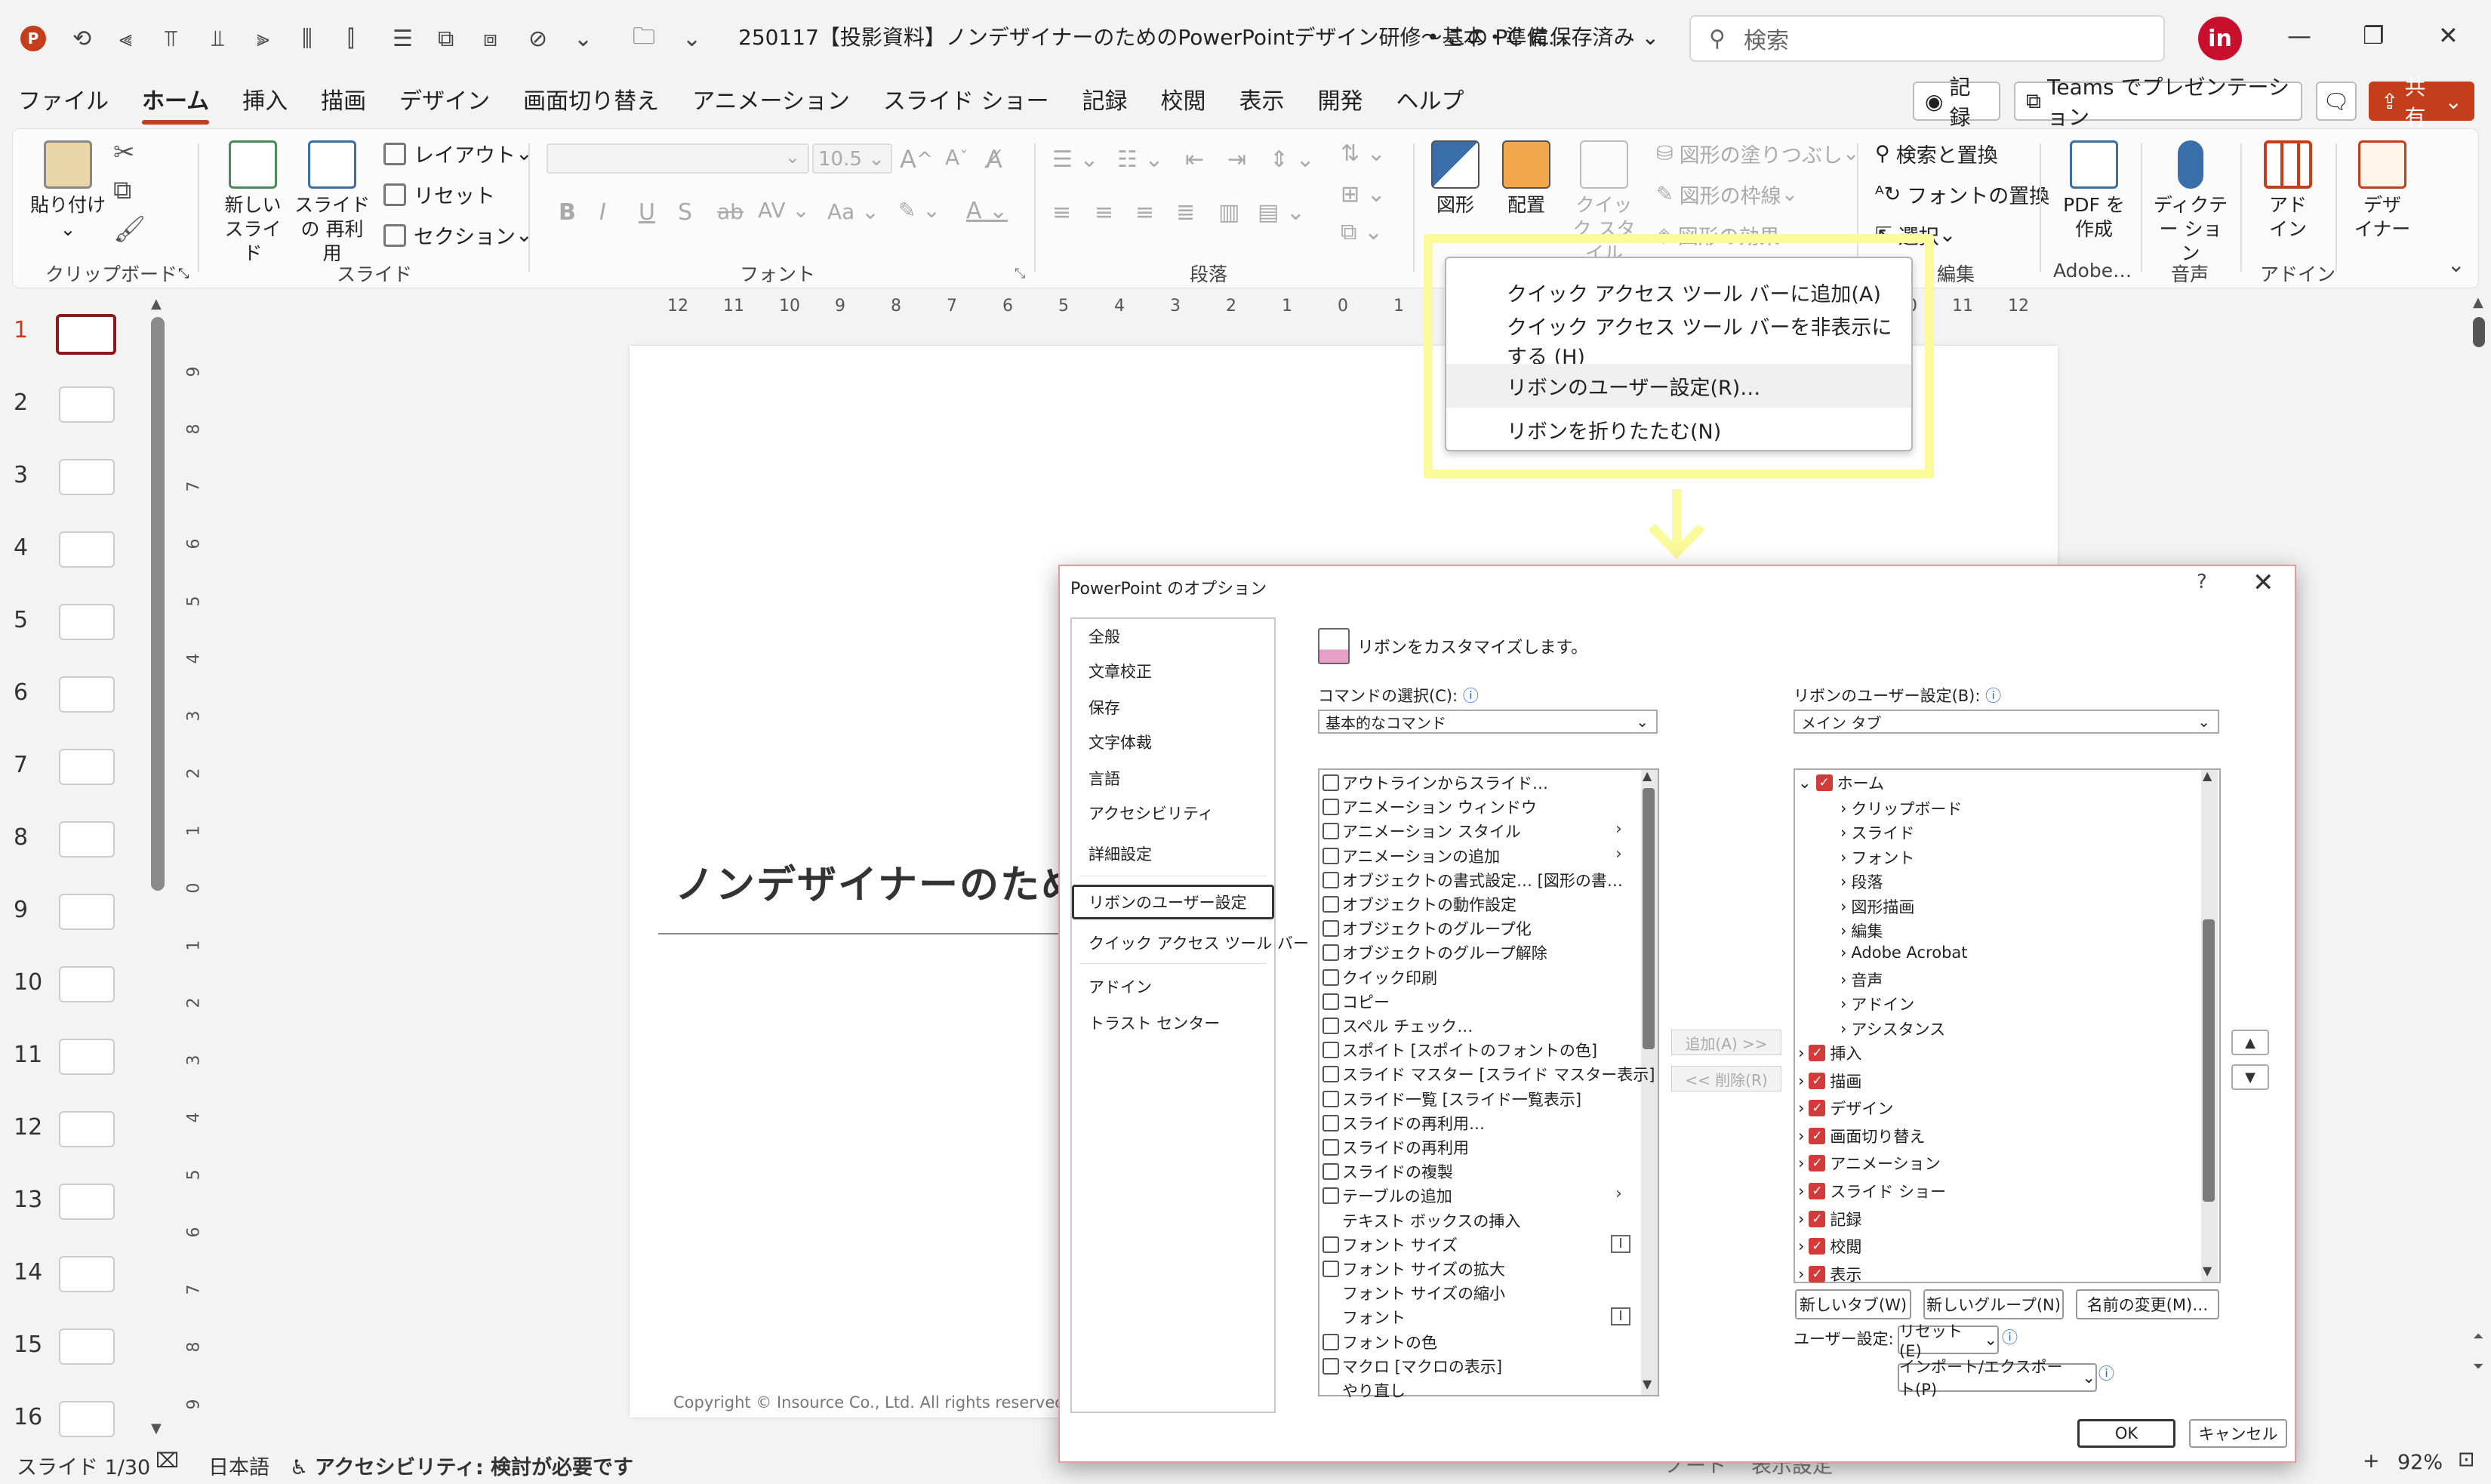  I want to click on command-item: スライドの再利用, so click(1395, 1147).